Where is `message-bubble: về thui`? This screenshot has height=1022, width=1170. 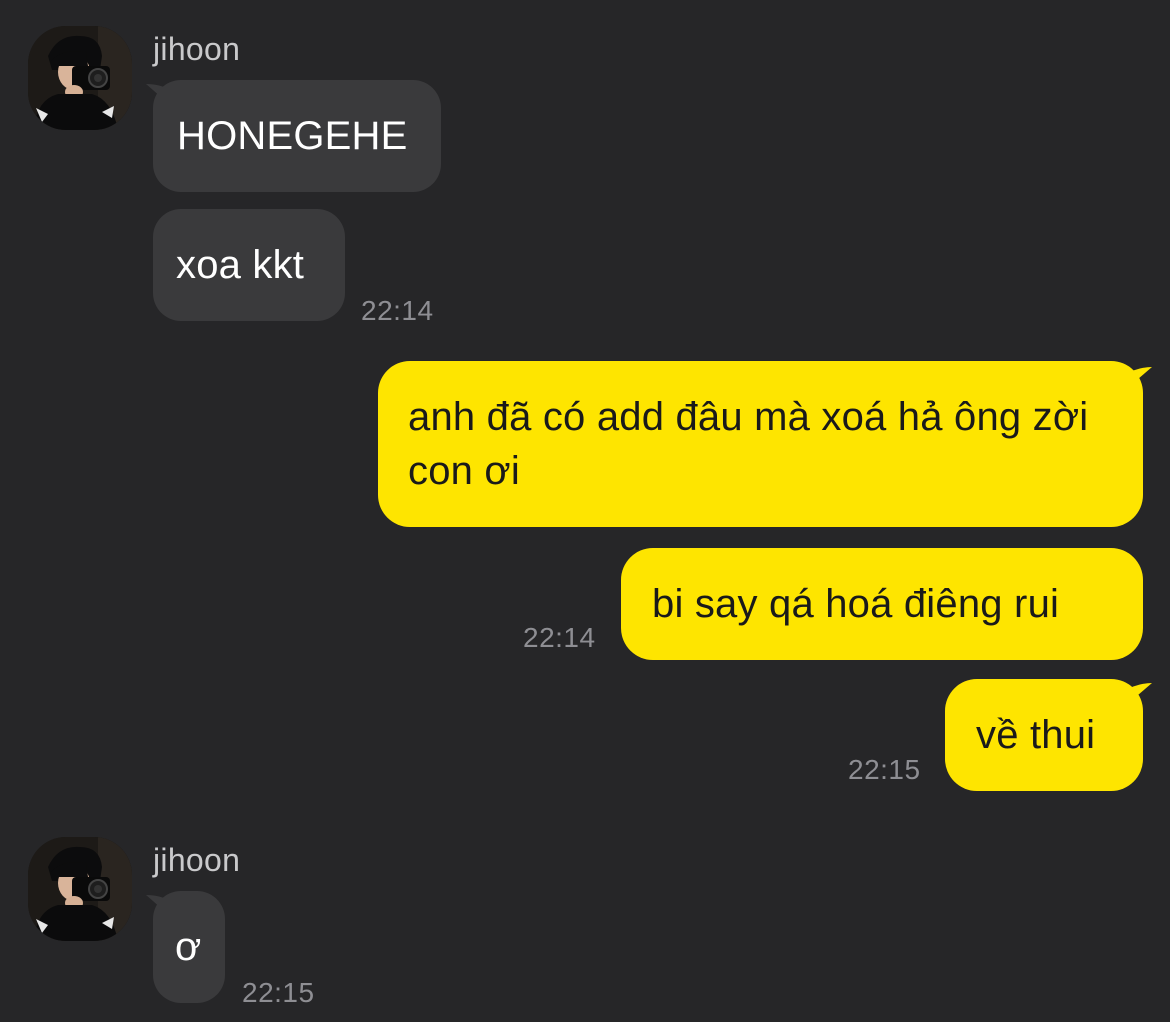 message-bubble: về thui is located at coordinates (1044, 735).